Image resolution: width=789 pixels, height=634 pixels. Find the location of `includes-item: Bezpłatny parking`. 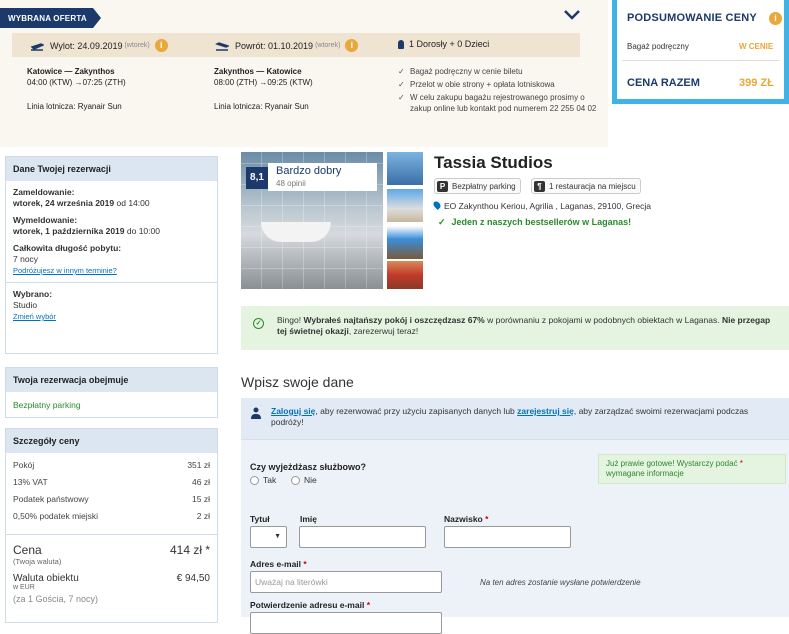

includes-item: Bezpłatny parking is located at coordinates (47, 405).